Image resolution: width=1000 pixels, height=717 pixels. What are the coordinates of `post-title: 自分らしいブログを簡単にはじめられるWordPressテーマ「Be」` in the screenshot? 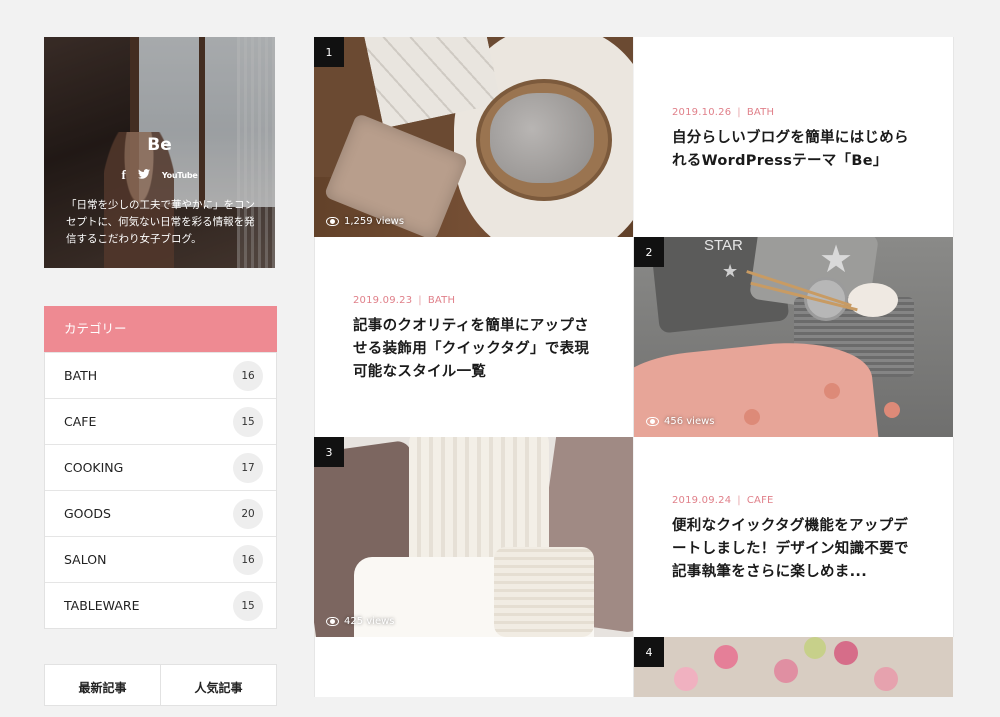 It's located at (797, 150).